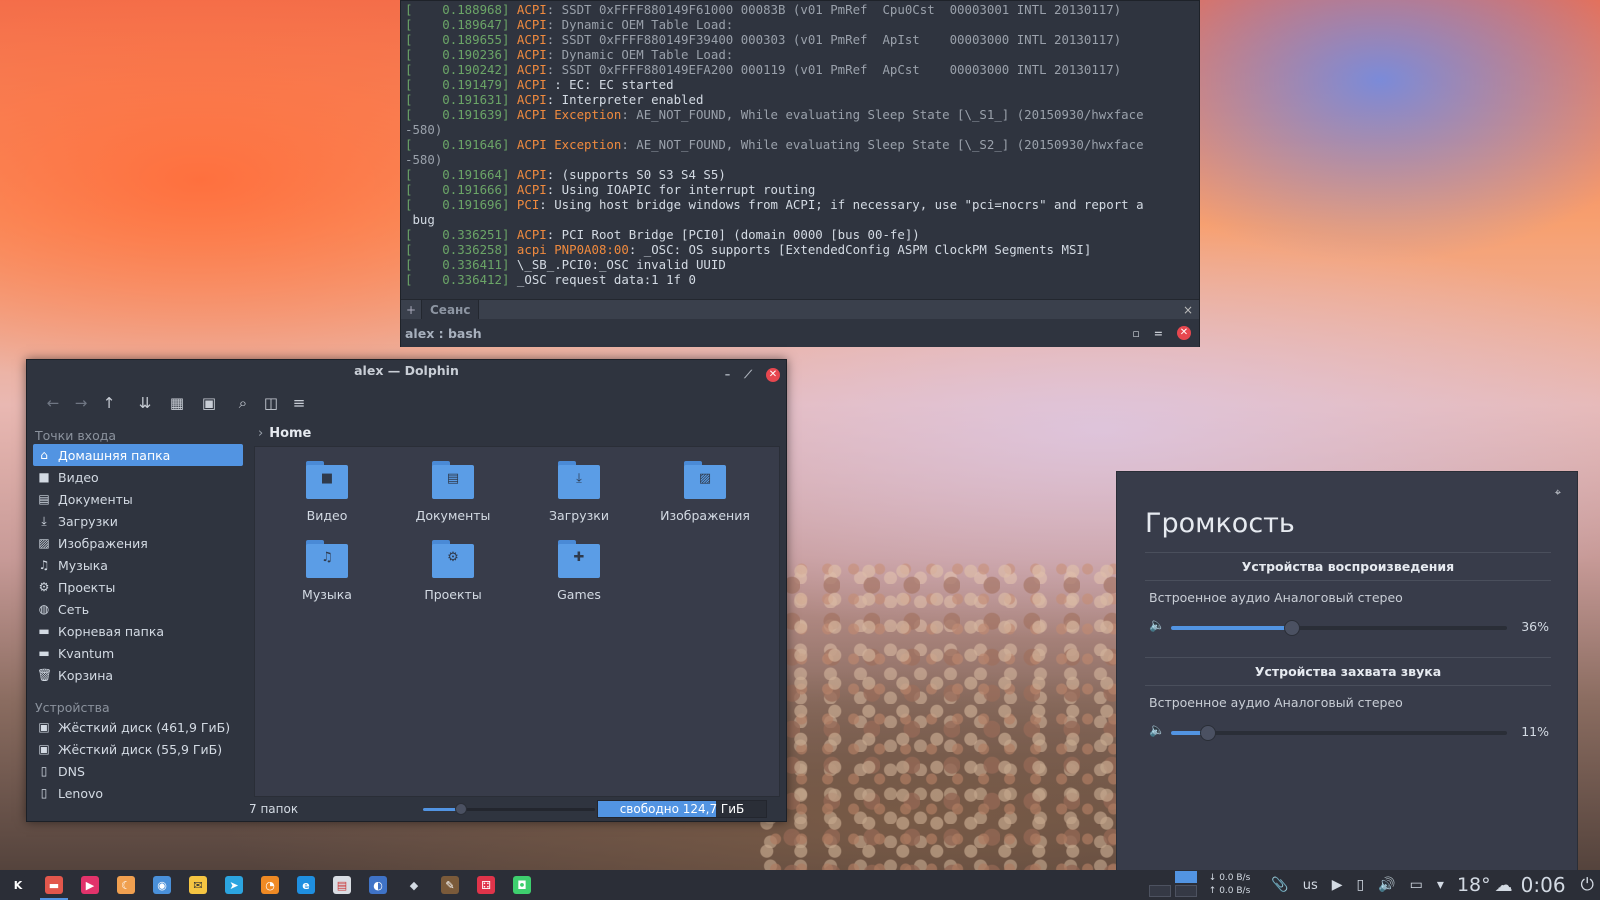 The image size is (1600, 900). Describe the element at coordinates (378, 885) in the screenshot. I see `taskbar-app-button: ◐` at that location.